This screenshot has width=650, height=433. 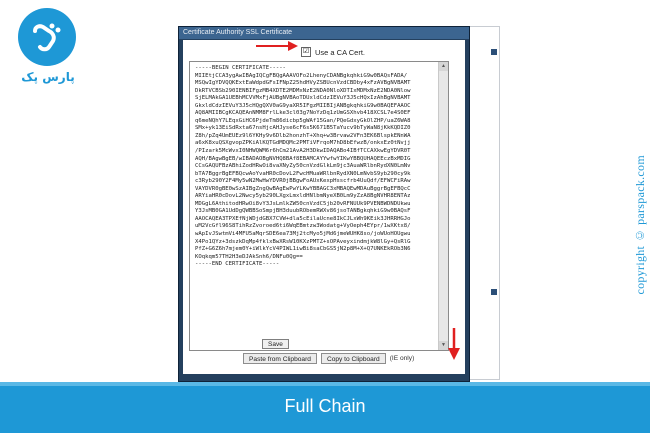 I want to click on arrow-down-icon, so click(x=454, y=344).